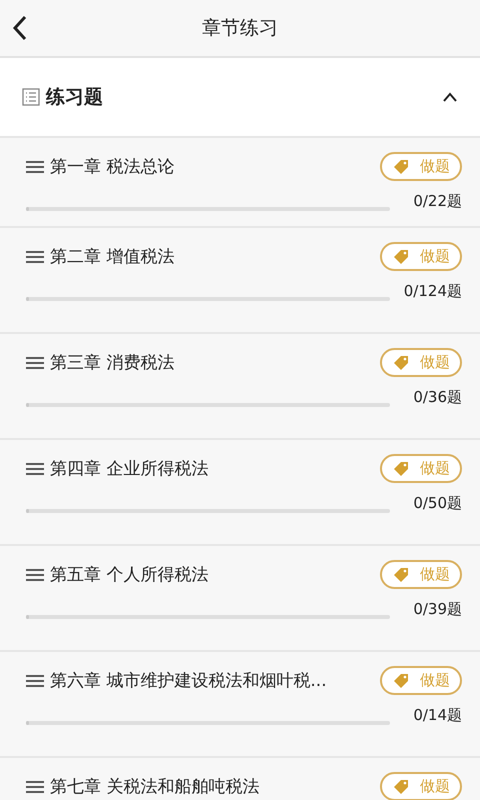 Image resolution: width=480 pixels, height=800 pixels. I want to click on chapter-title: 第二章 增值税法, so click(113, 257).